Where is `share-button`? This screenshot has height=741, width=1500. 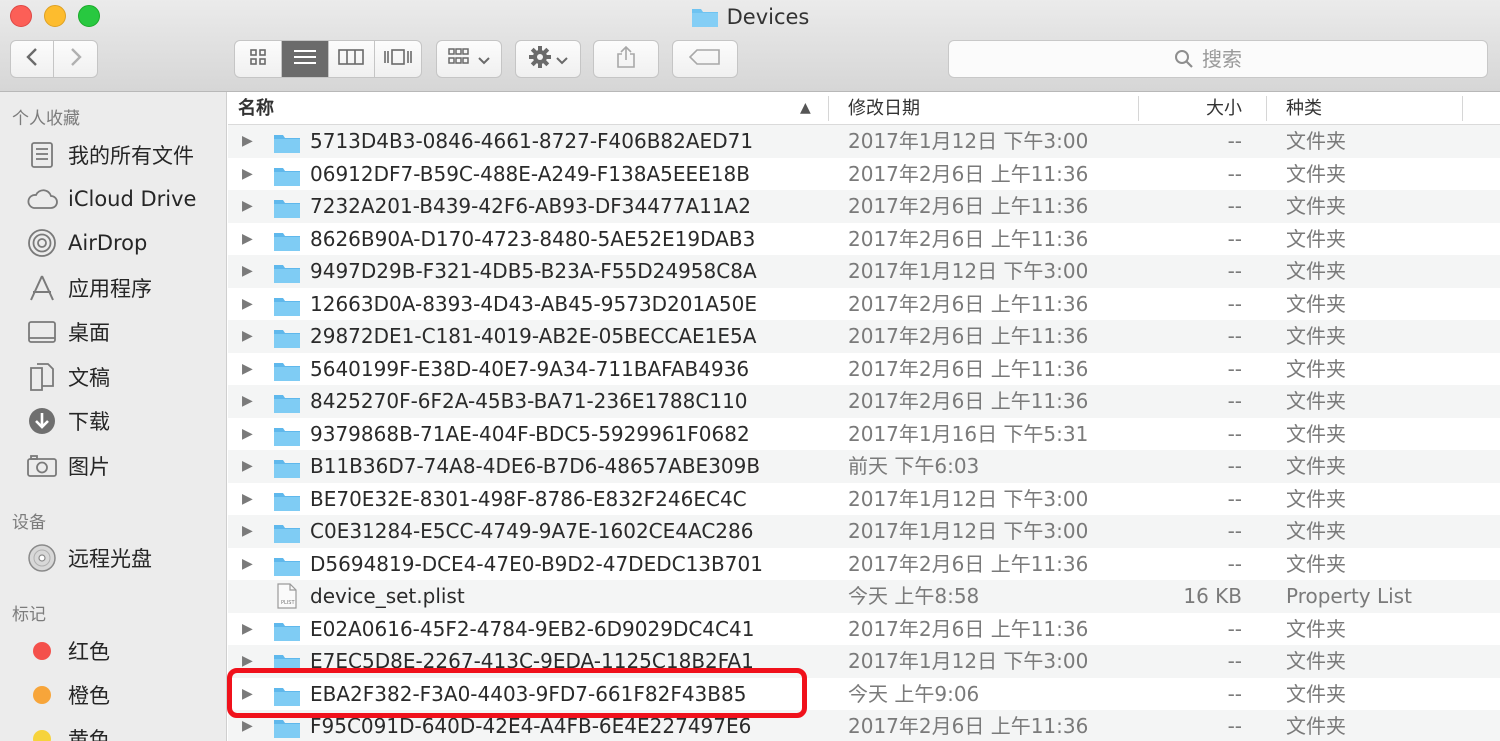 share-button is located at coordinates (626, 59).